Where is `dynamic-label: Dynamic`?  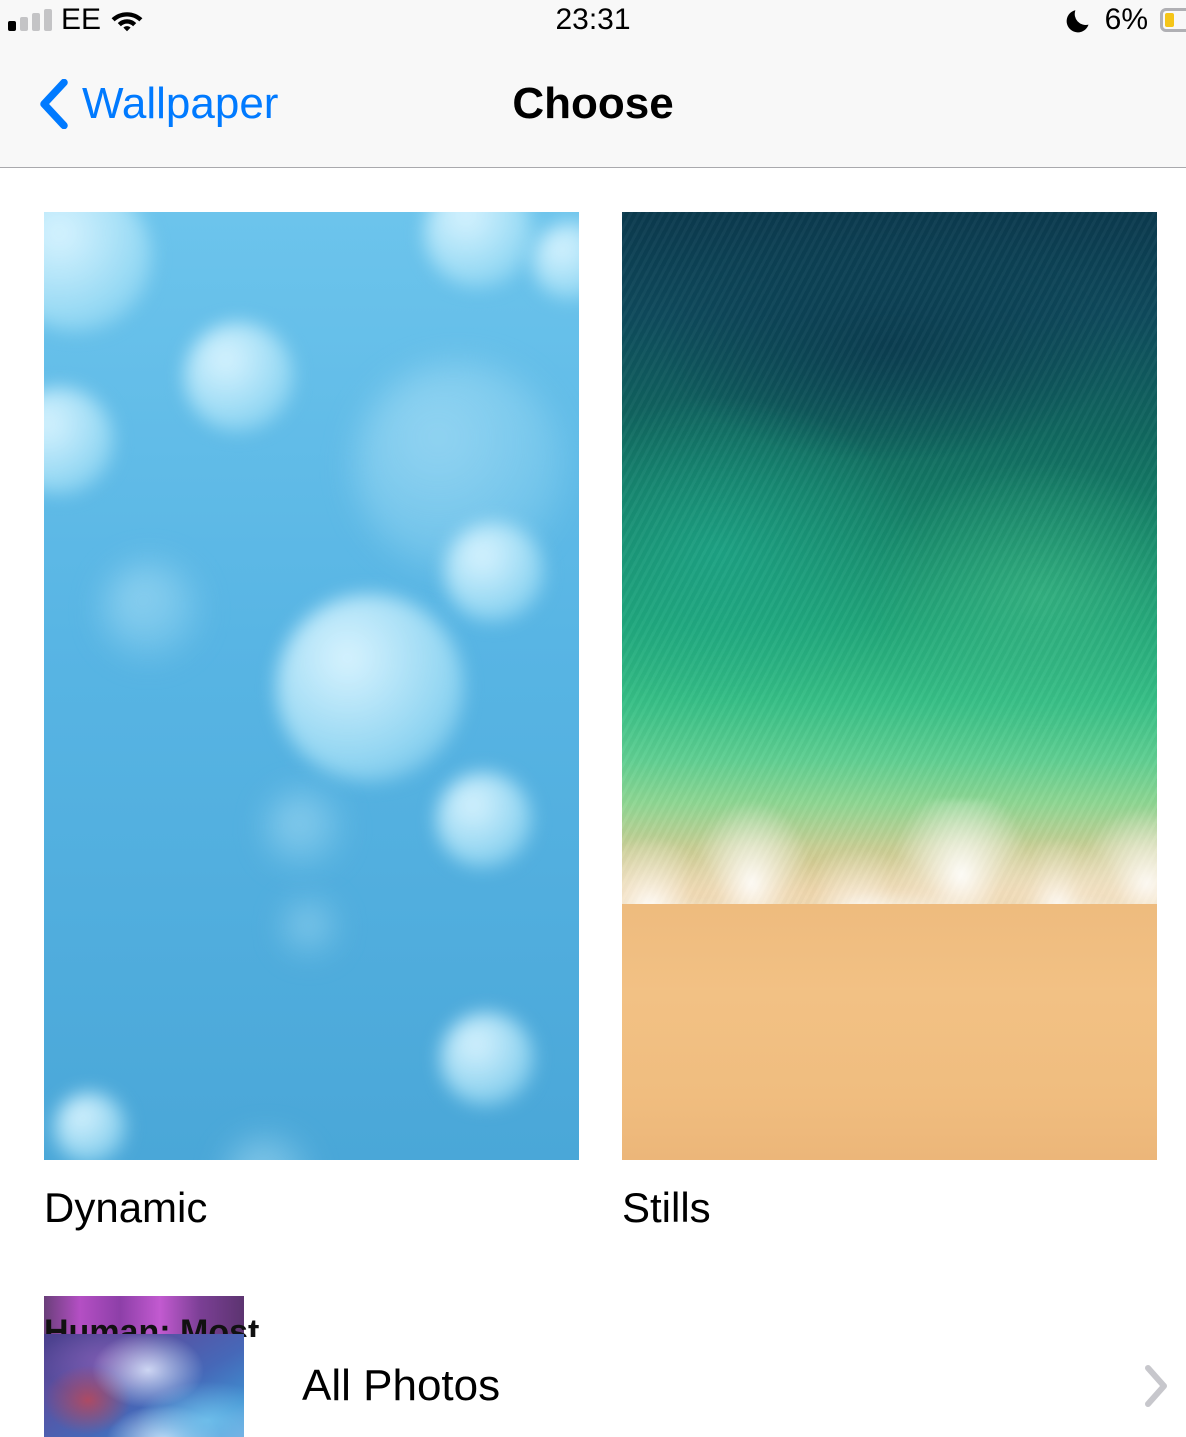
dynamic-label: Dynamic is located at coordinates (126, 1207).